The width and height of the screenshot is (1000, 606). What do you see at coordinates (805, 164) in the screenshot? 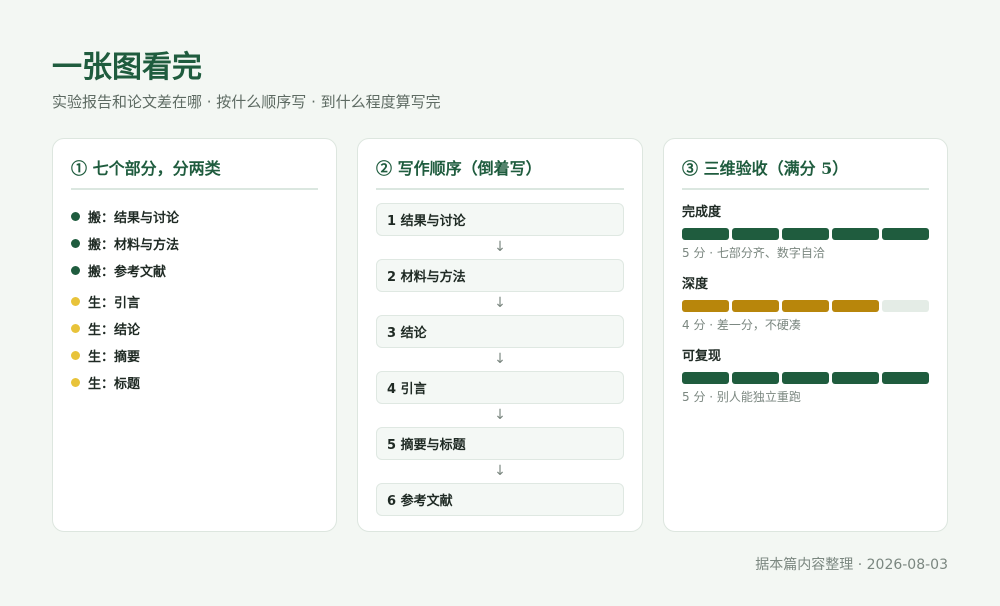
I see `acceptance-card-heading: ③ 三维验收（满分 5）` at bounding box center [805, 164].